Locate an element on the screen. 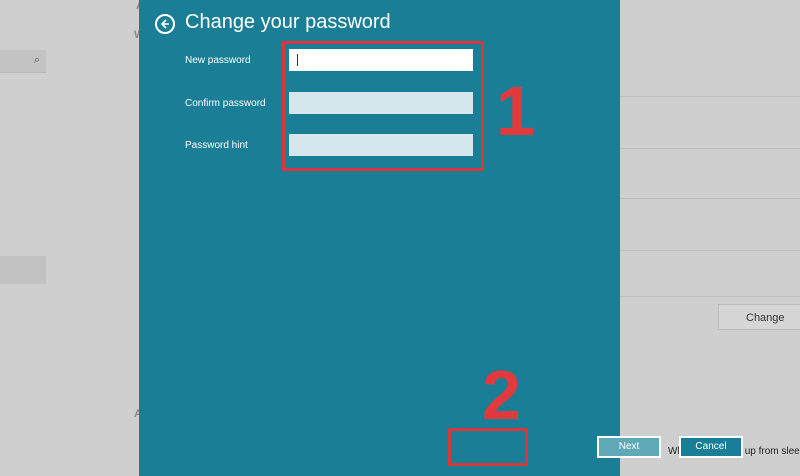 The height and width of the screenshot is (476, 800). bg-nav-item-selected is located at coordinates (23, 270).